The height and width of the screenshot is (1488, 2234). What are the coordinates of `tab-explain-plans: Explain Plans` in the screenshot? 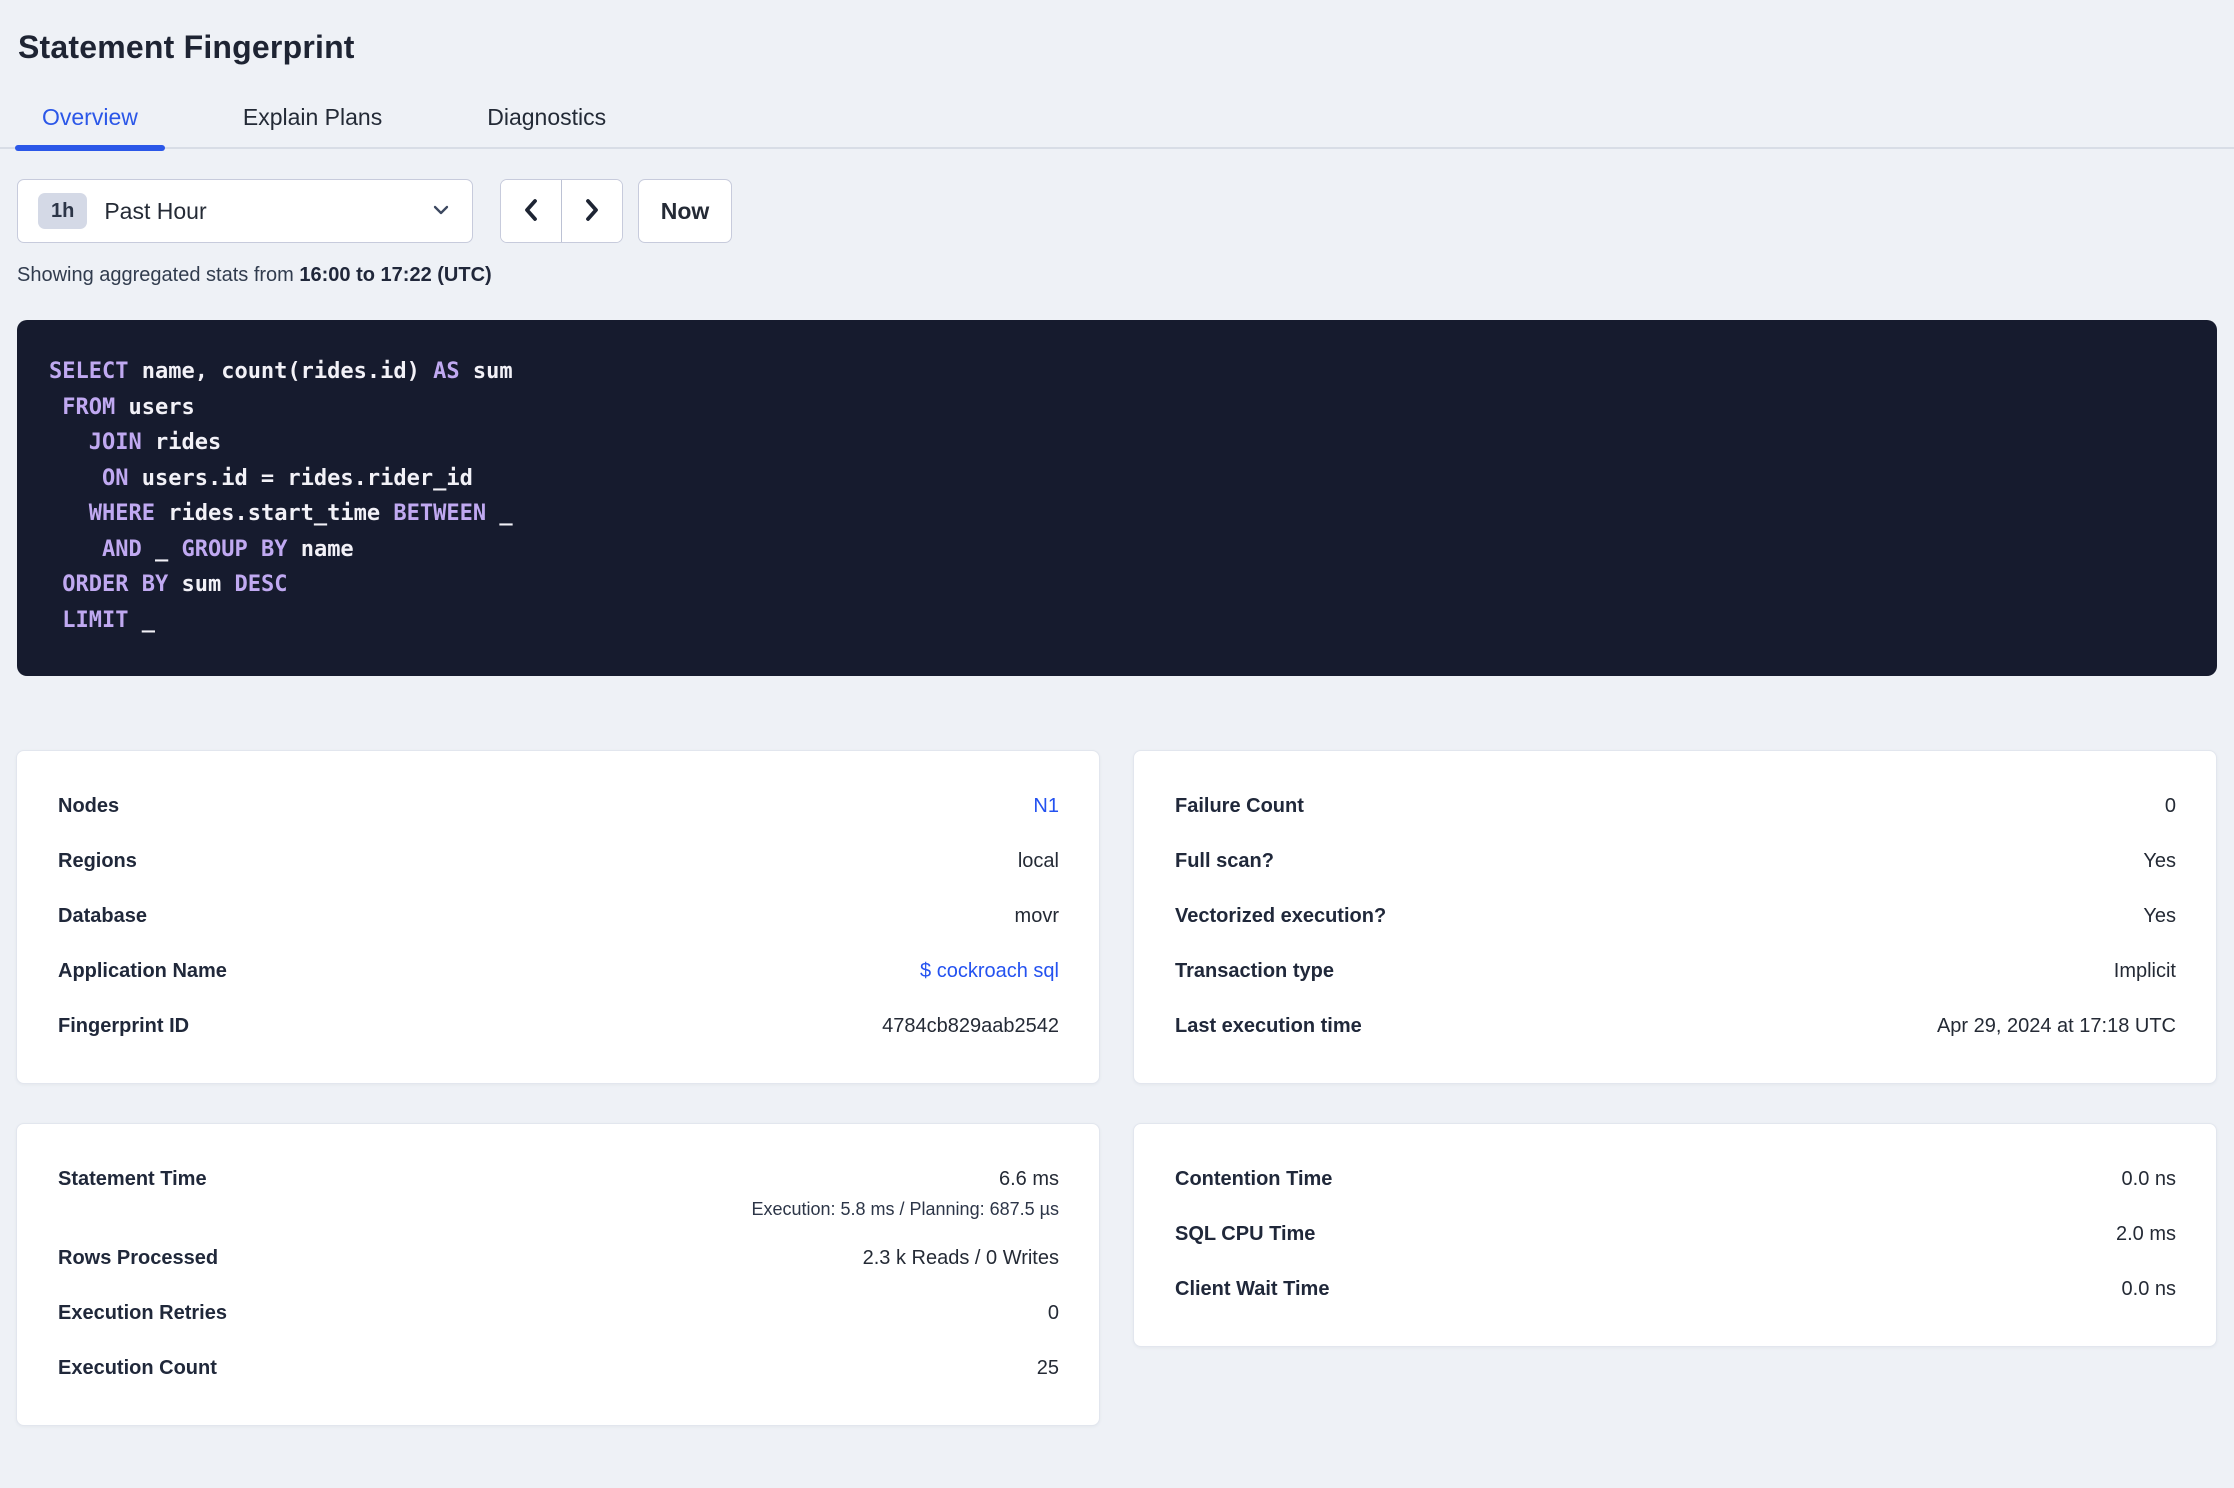 It's located at (312, 128).